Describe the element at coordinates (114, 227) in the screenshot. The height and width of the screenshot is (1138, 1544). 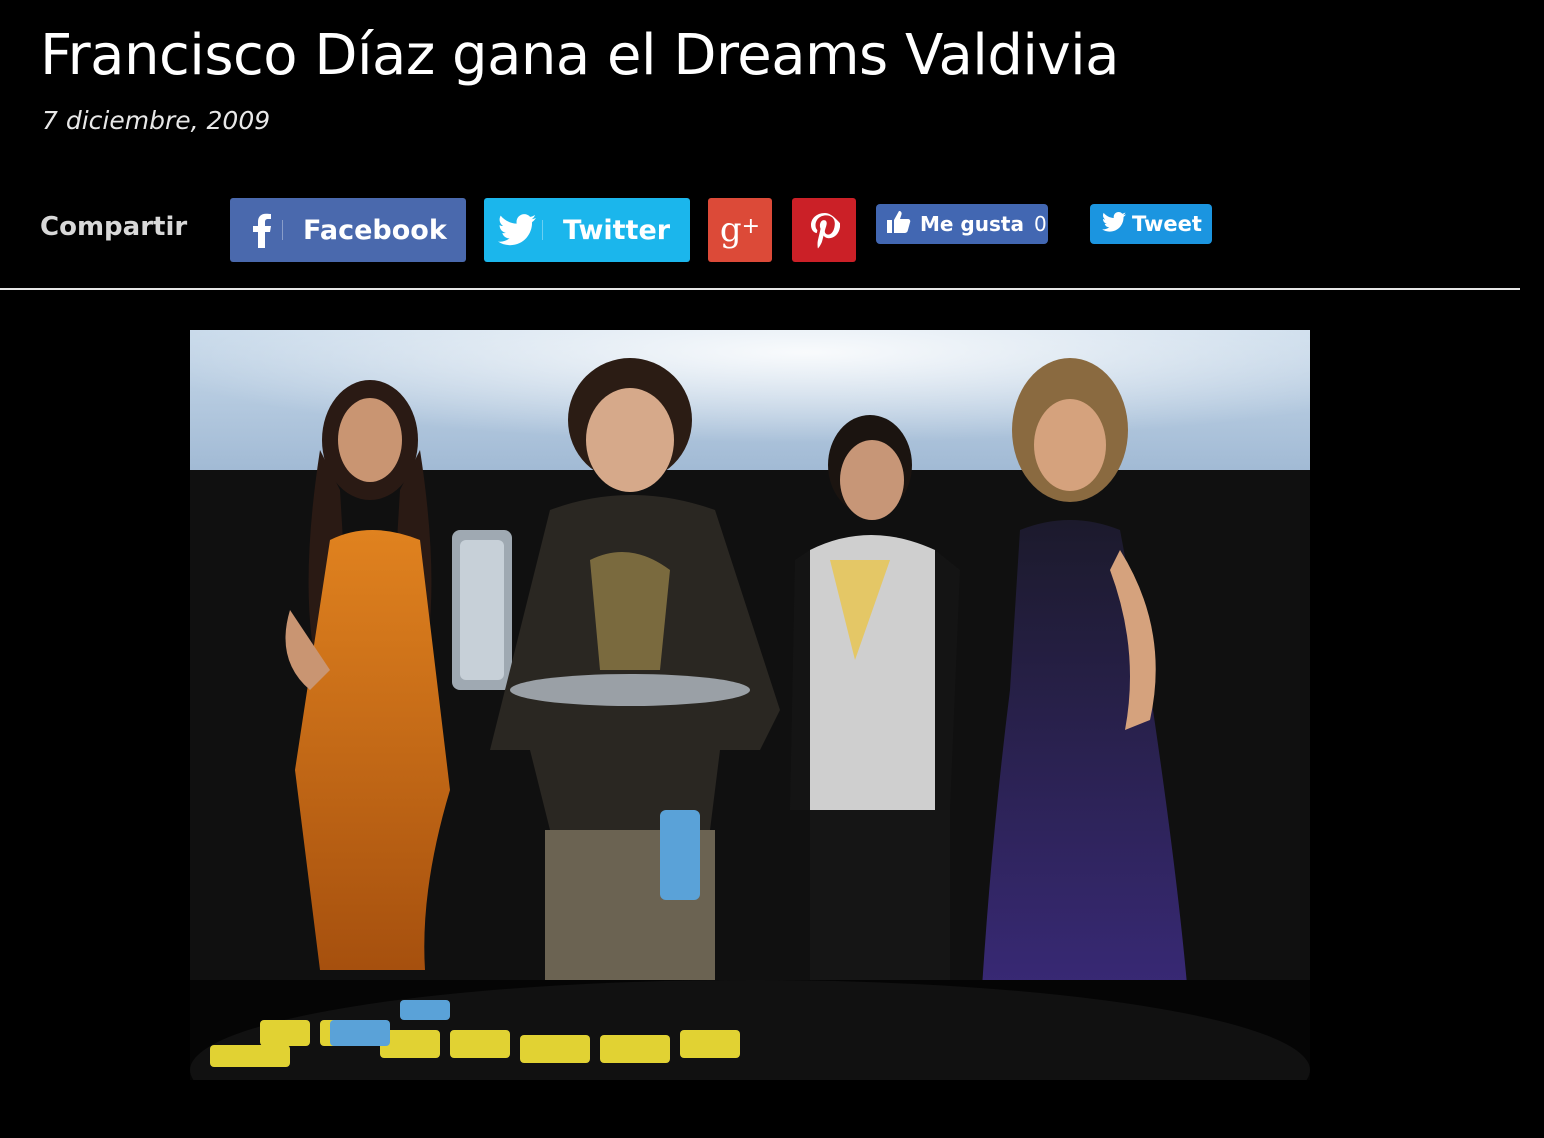
I see `share-label: Compartir` at that location.